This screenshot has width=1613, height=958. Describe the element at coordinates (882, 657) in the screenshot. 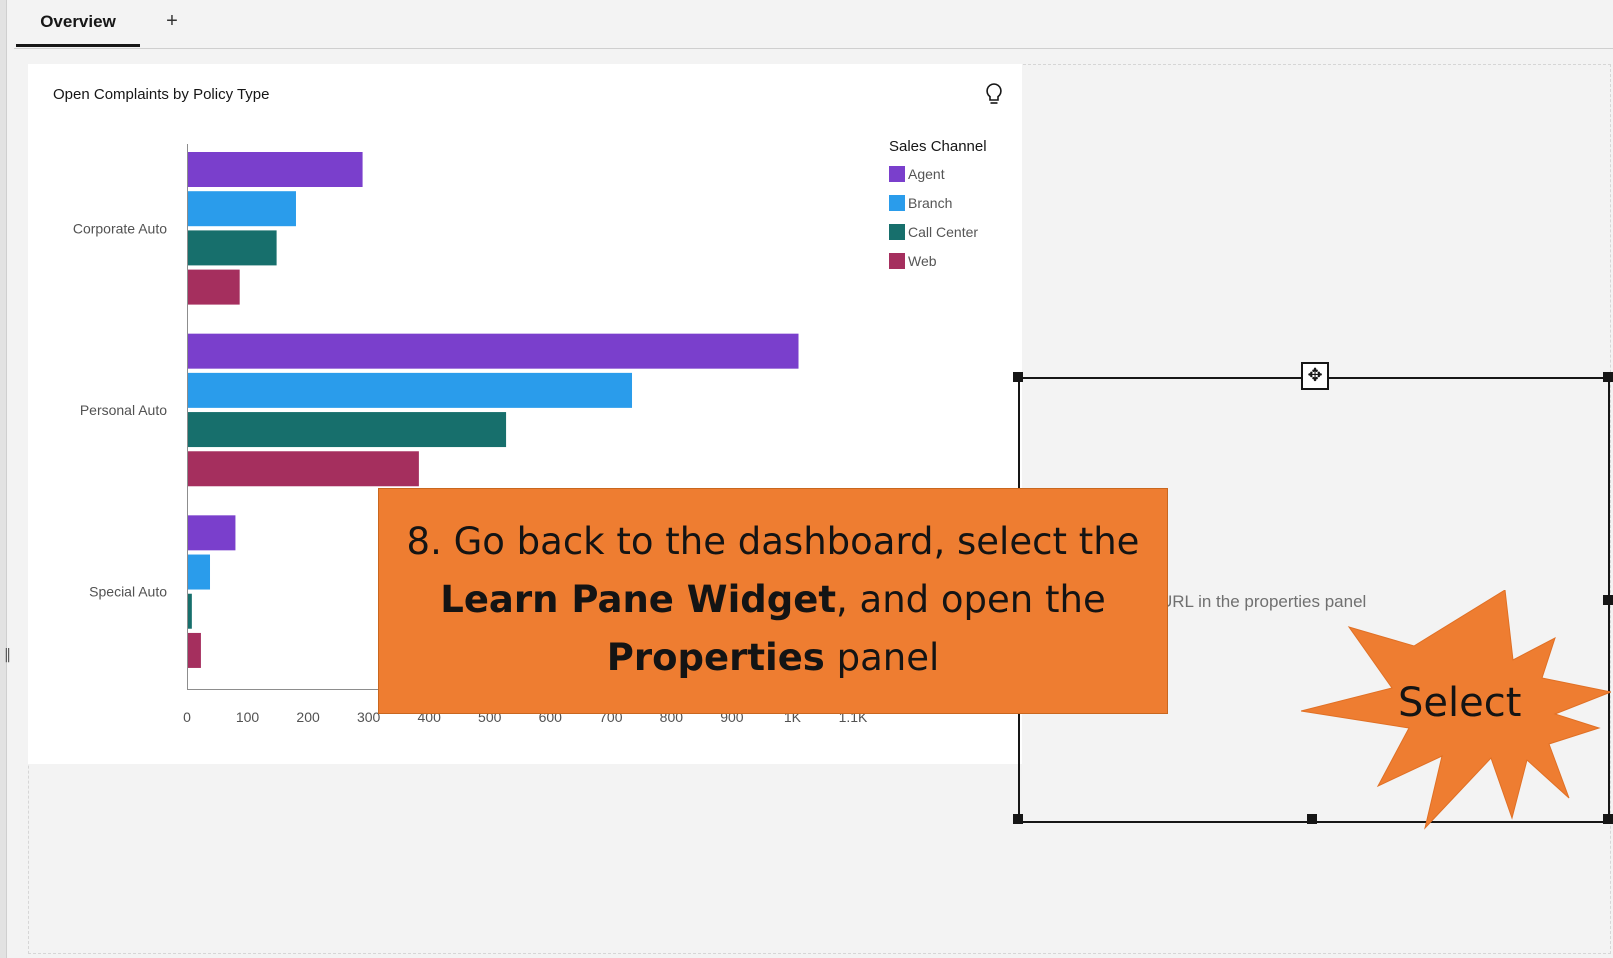

I see `callout-text-3: panel` at that location.